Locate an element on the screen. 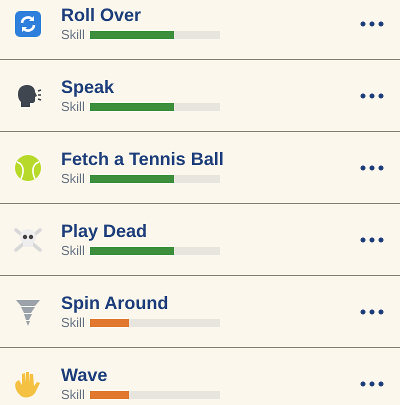  tennis-ball-icon is located at coordinates (28, 168).